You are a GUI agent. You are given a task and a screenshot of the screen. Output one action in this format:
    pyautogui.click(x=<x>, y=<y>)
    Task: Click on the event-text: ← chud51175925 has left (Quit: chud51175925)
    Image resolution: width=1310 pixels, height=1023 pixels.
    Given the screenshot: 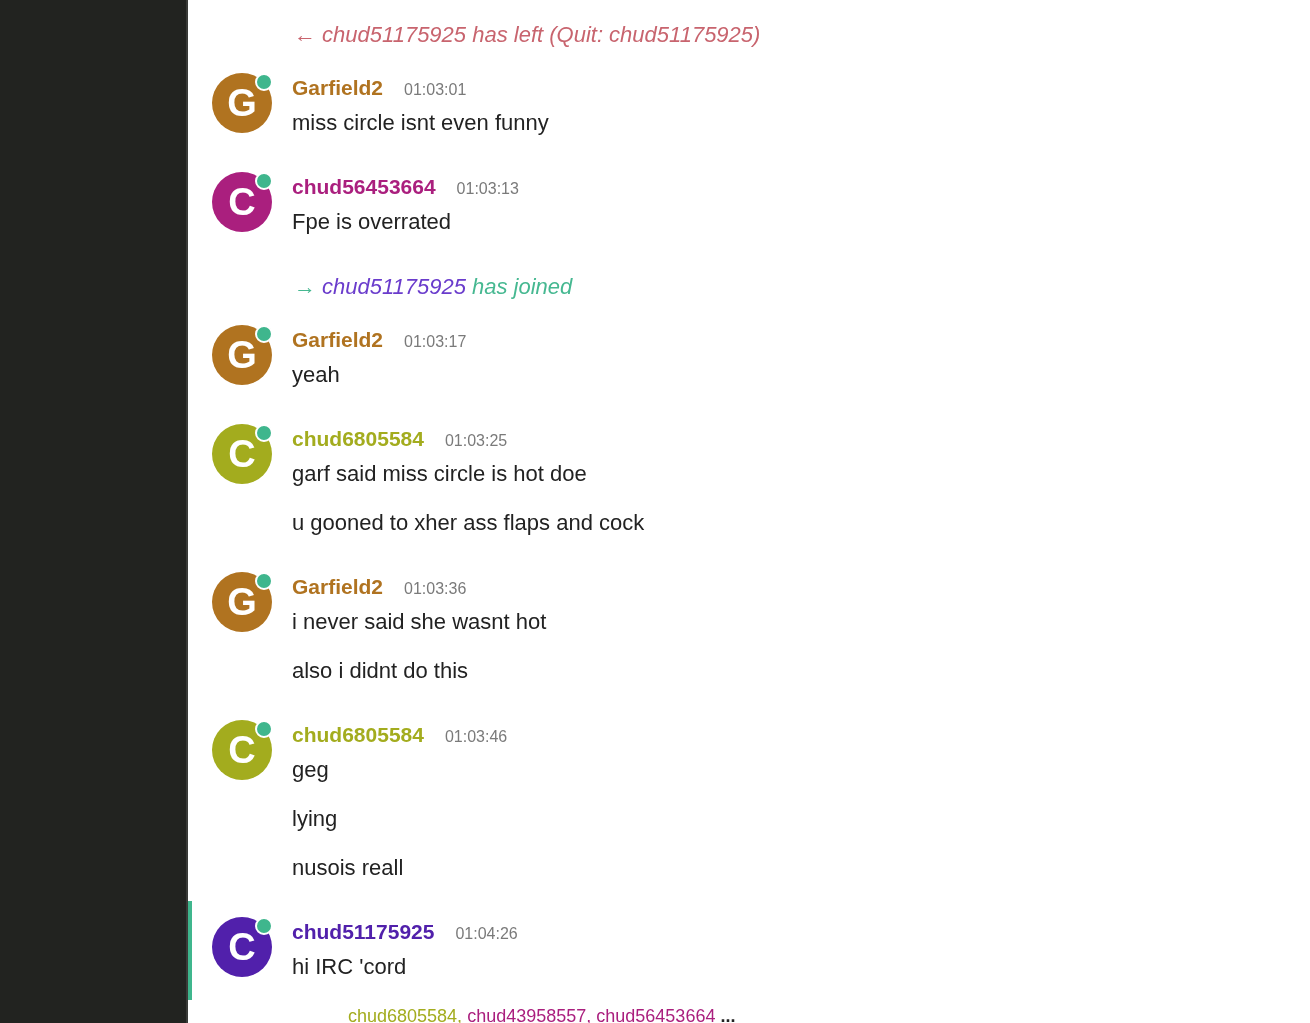 What is the action you would take?
    pyautogui.click(x=527, y=35)
    